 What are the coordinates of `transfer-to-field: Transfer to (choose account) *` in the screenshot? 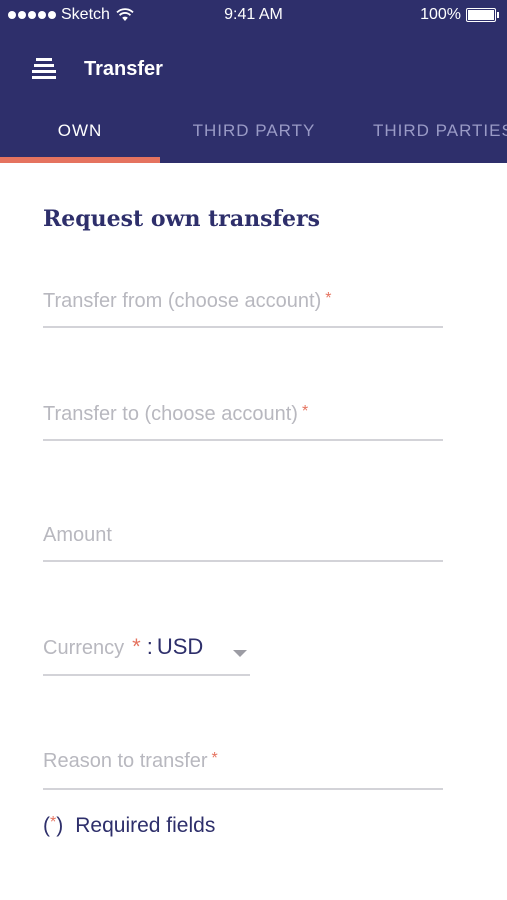 It's located at (243, 422).